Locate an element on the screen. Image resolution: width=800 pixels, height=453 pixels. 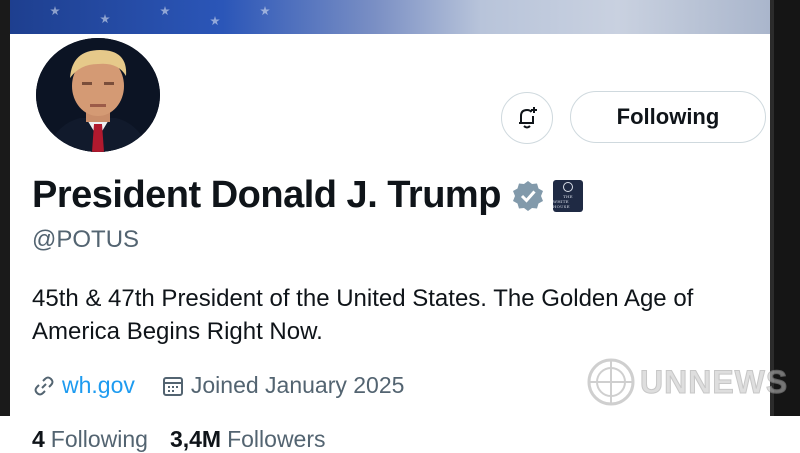
screen-frame-left is located at coordinates (5, 208).